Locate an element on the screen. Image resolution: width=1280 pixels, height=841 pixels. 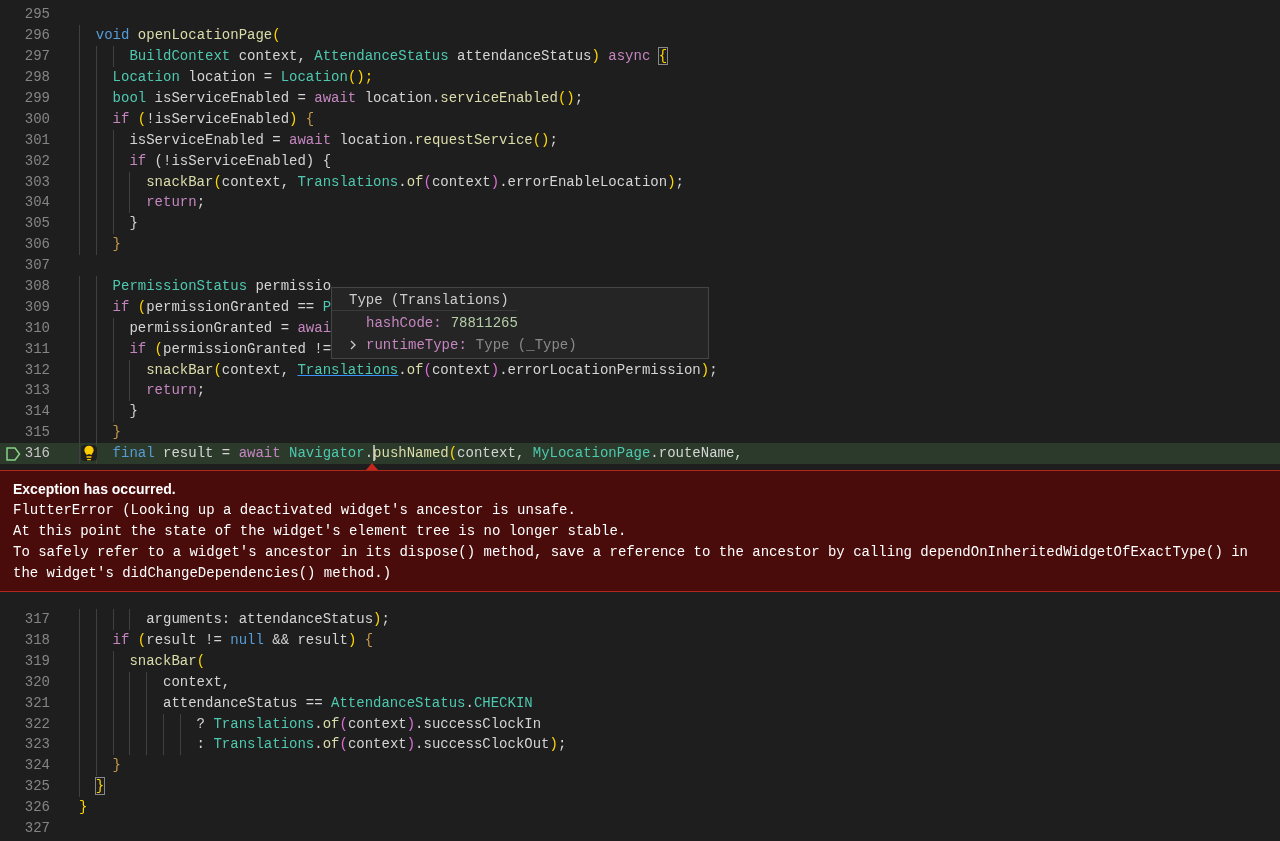
code-line: permissionGranted = awai is located at coordinates (230, 328).